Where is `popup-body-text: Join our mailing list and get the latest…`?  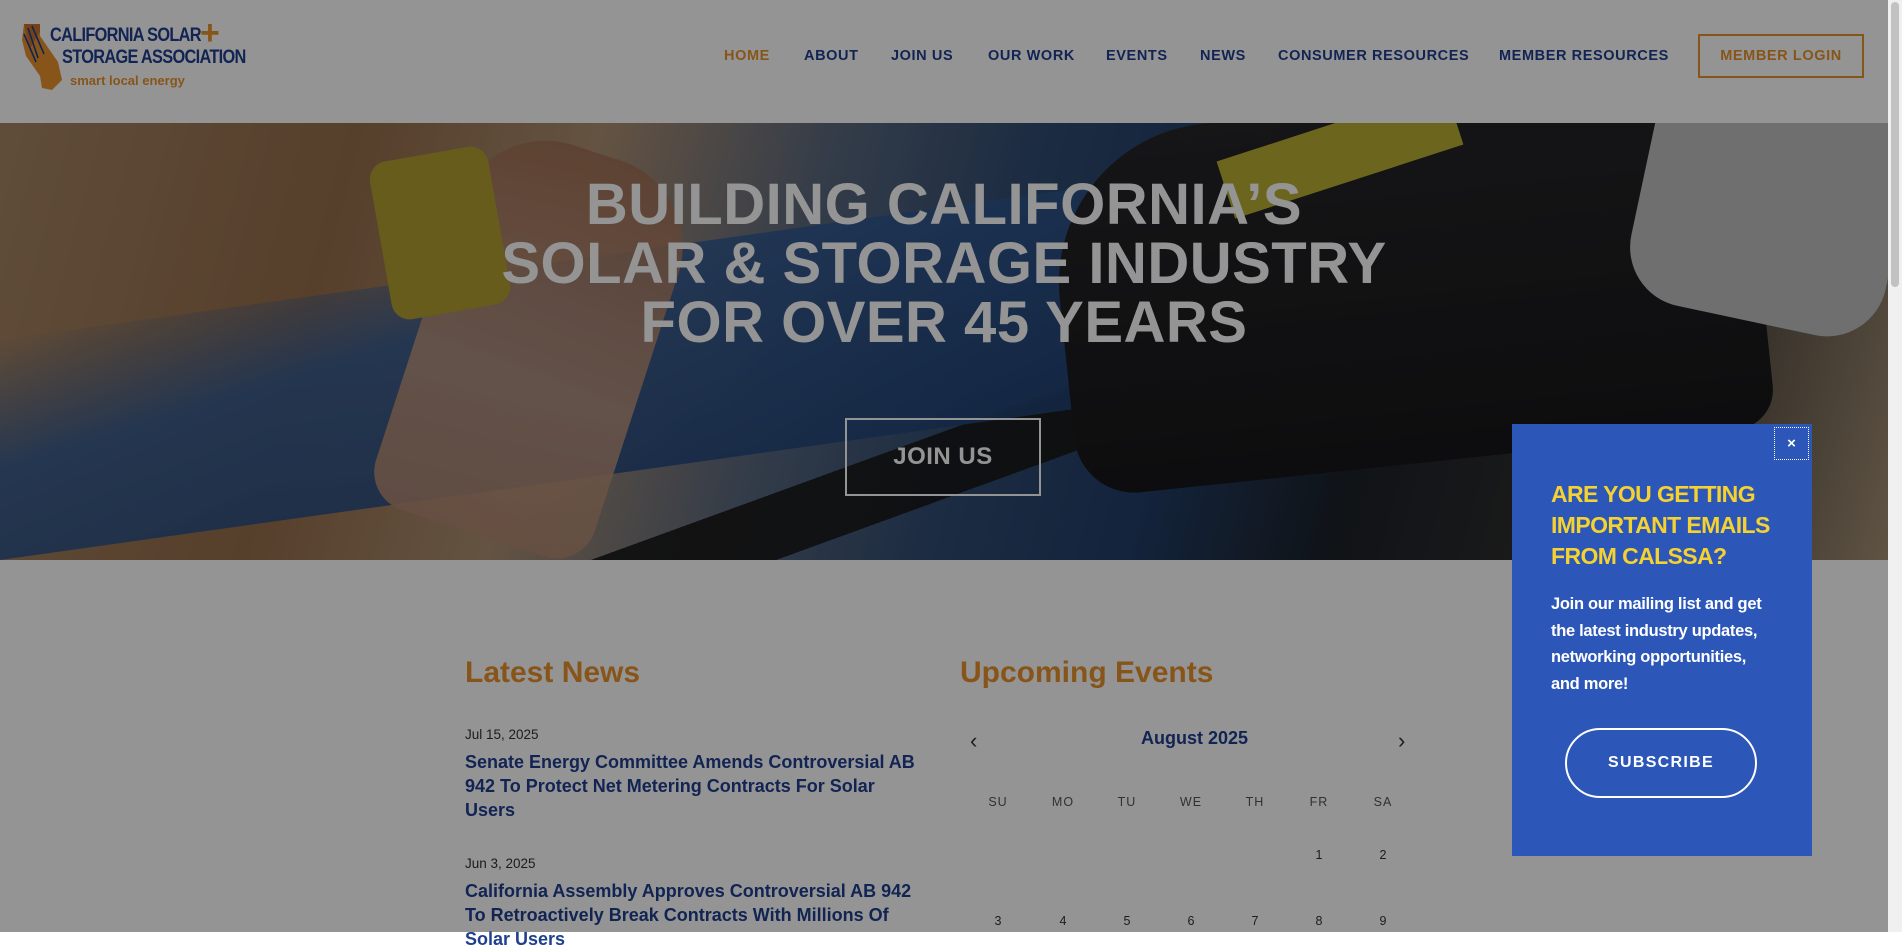 popup-body-text: Join our mailing list and get the latest… is located at coordinates (1656, 644).